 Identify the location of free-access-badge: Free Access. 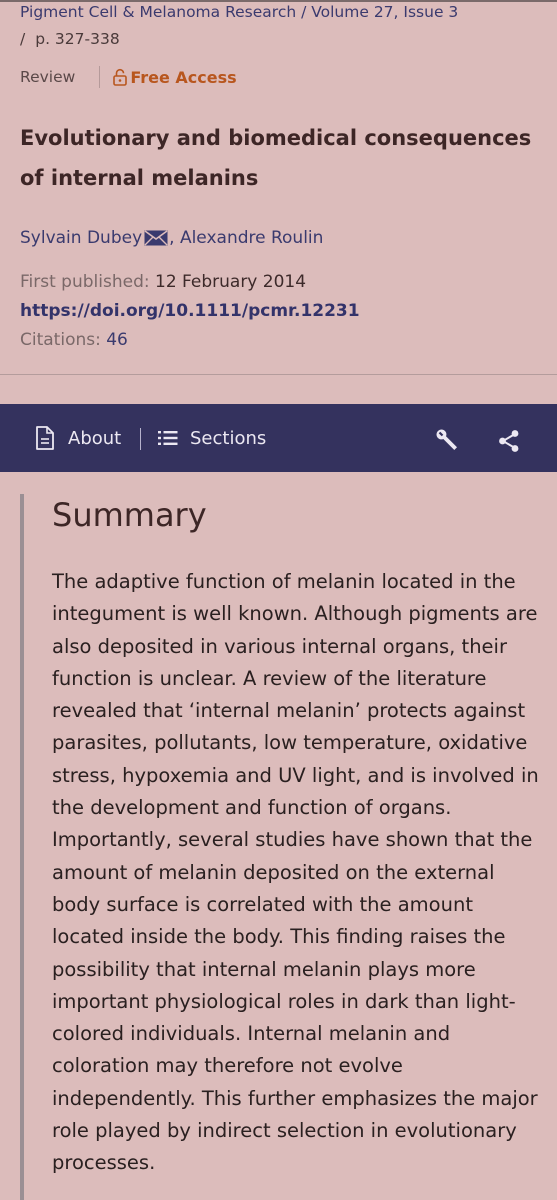
(183, 77).